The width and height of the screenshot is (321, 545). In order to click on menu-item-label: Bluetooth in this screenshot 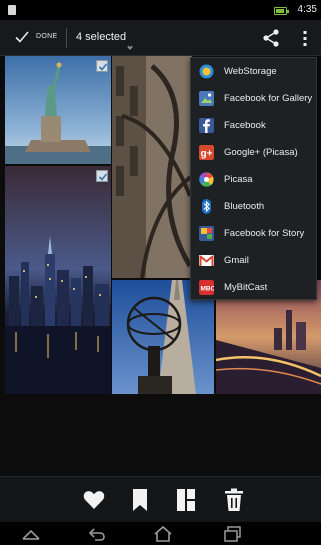, I will do `click(244, 206)`.